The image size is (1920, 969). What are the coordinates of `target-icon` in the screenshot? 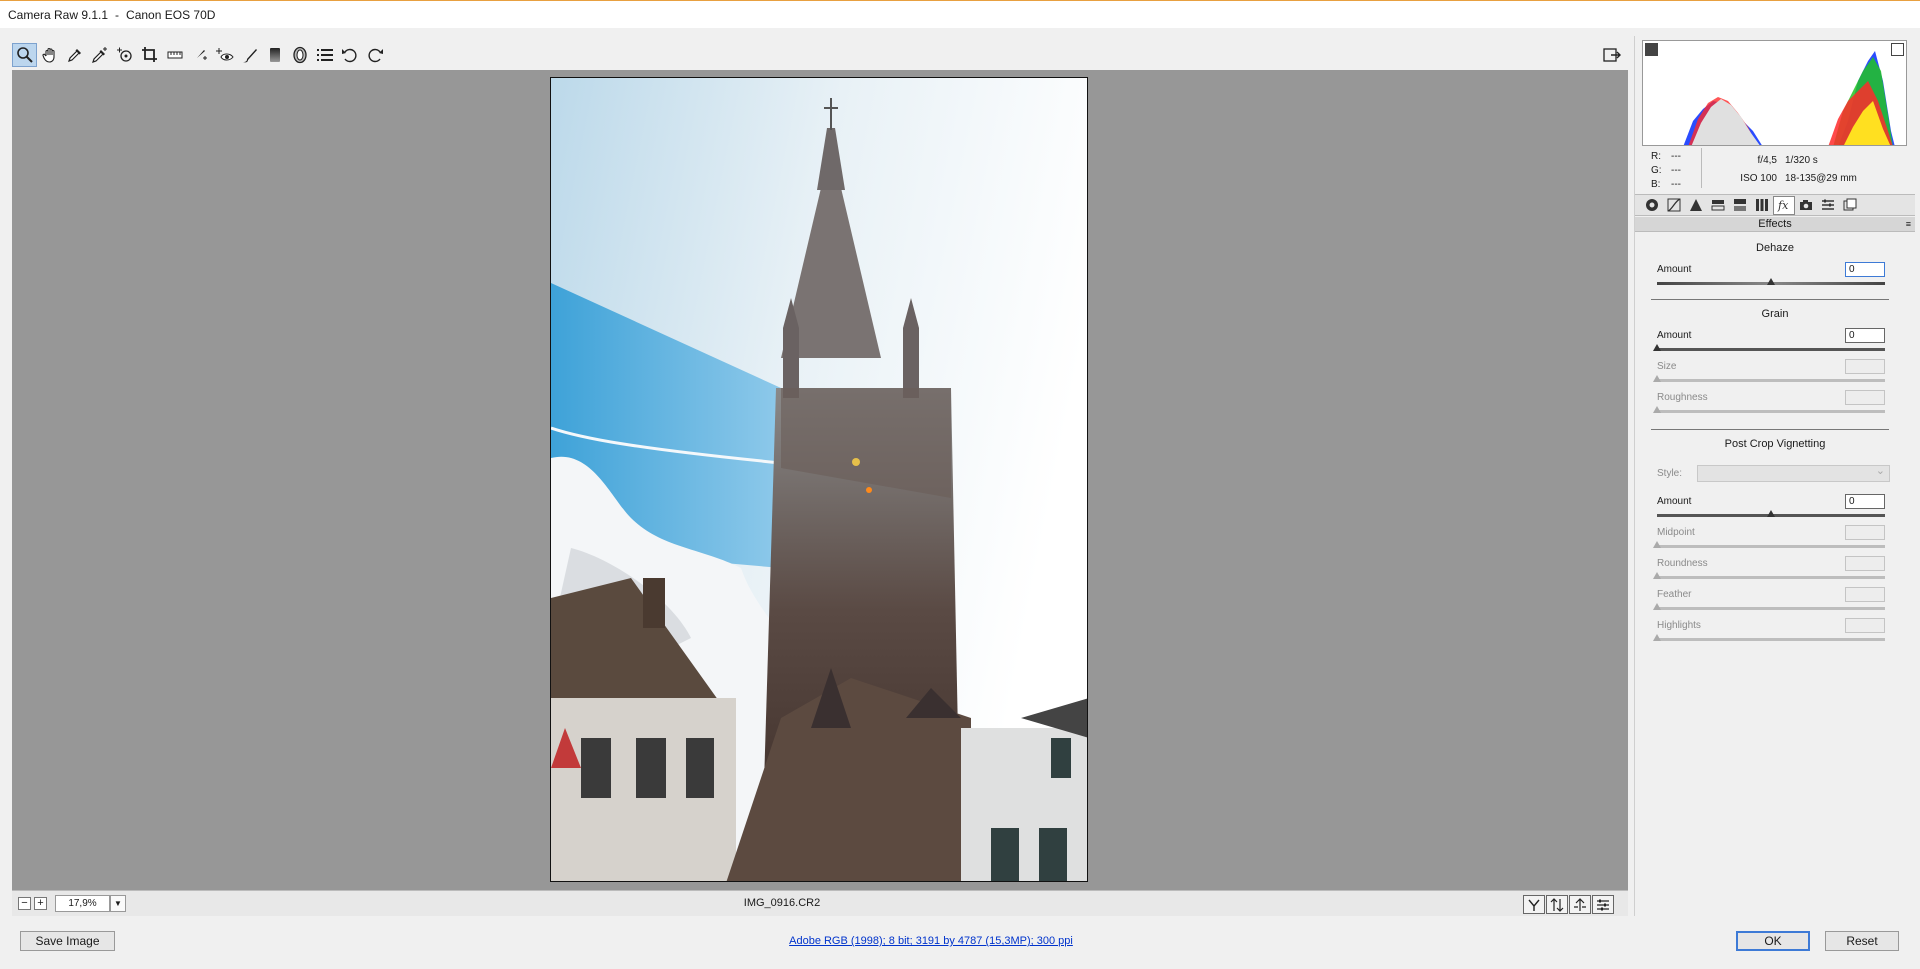 It's located at (124, 54).